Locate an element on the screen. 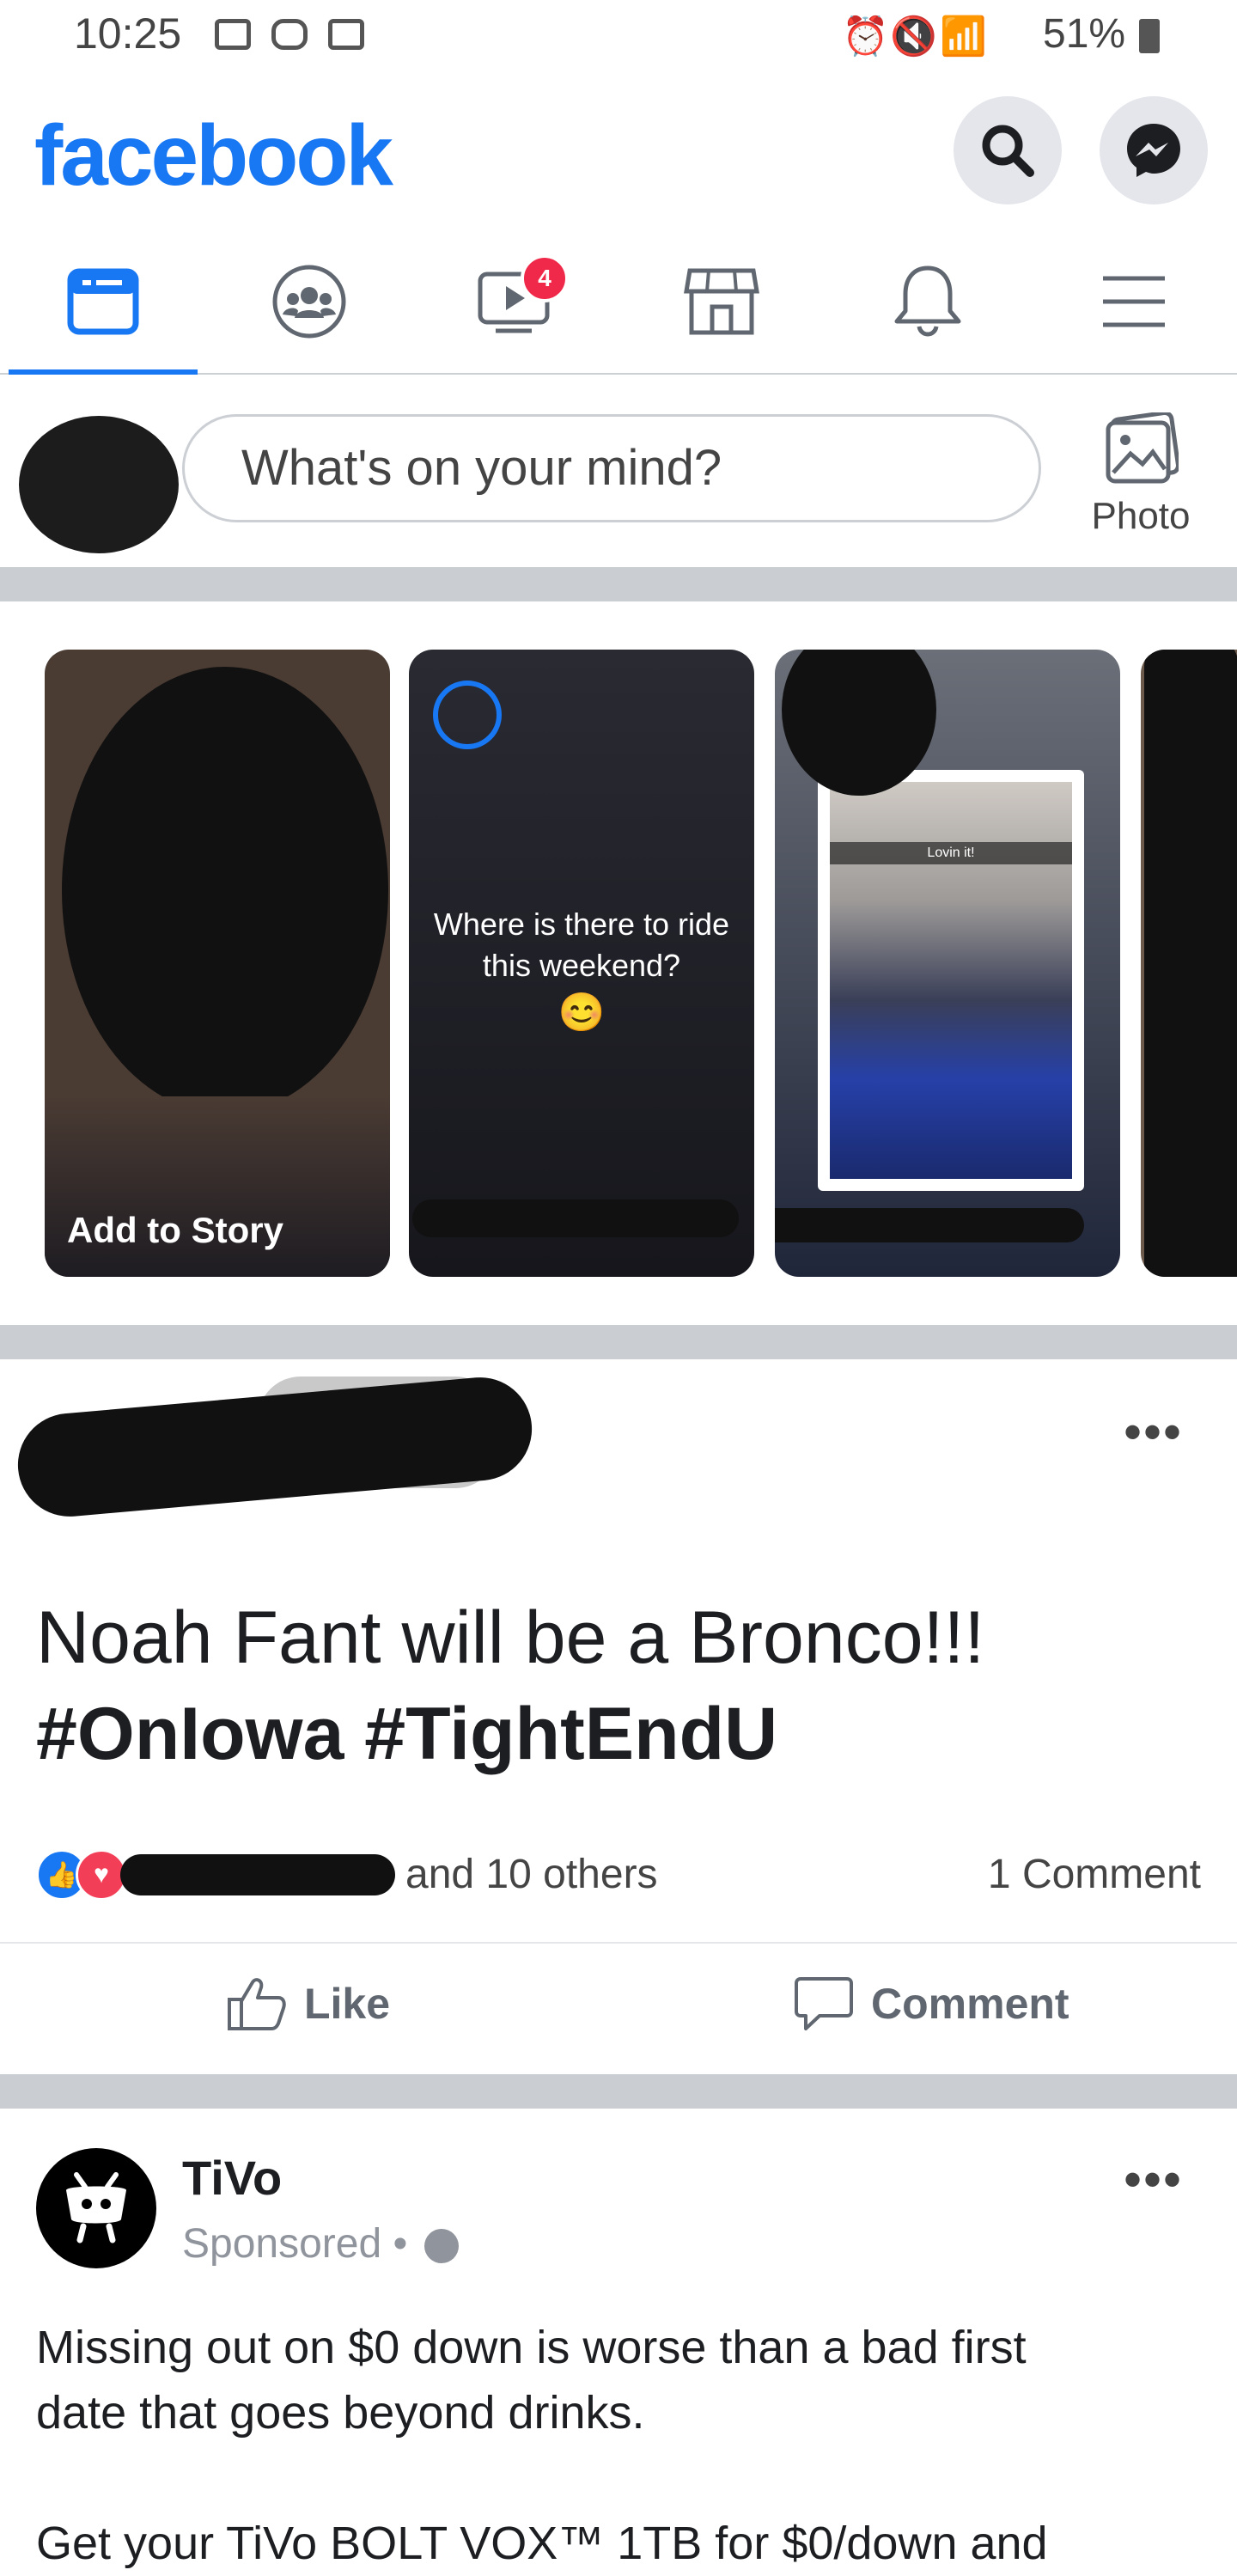  comment-label: Comment is located at coordinates (970, 2004).